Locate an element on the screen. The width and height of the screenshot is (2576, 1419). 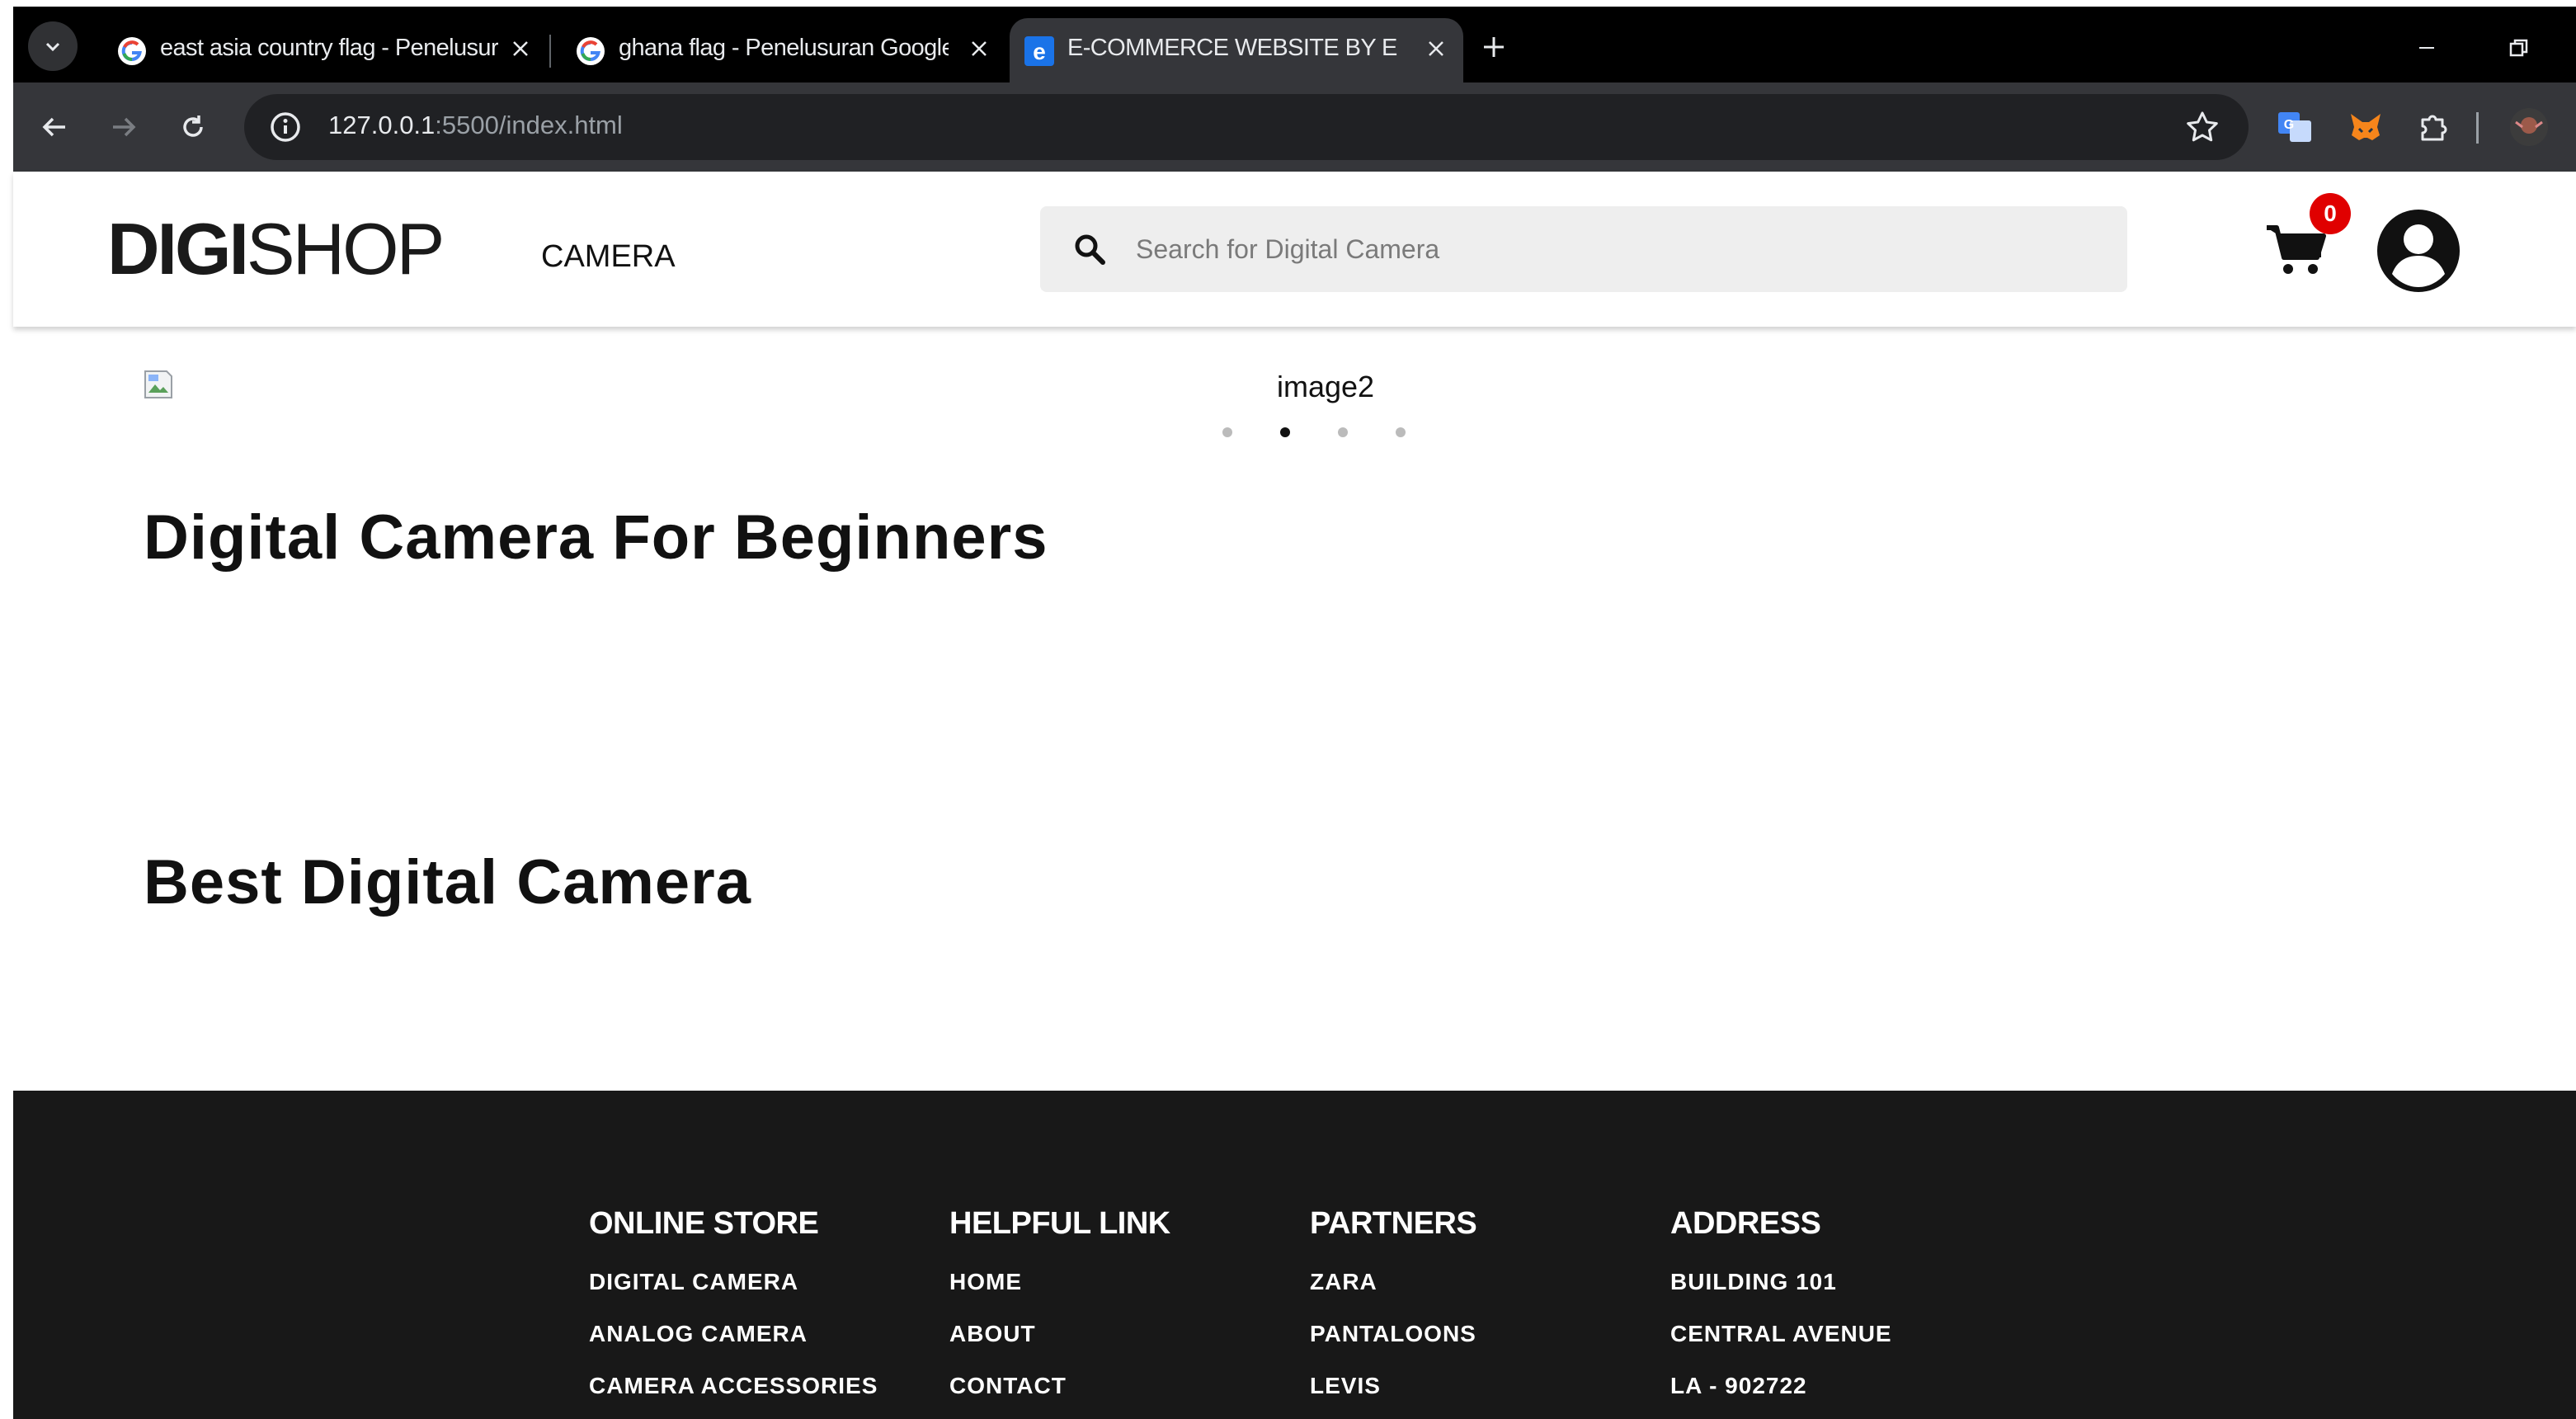
footer-address-line: LA - 902722 is located at coordinates (1738, 1385).